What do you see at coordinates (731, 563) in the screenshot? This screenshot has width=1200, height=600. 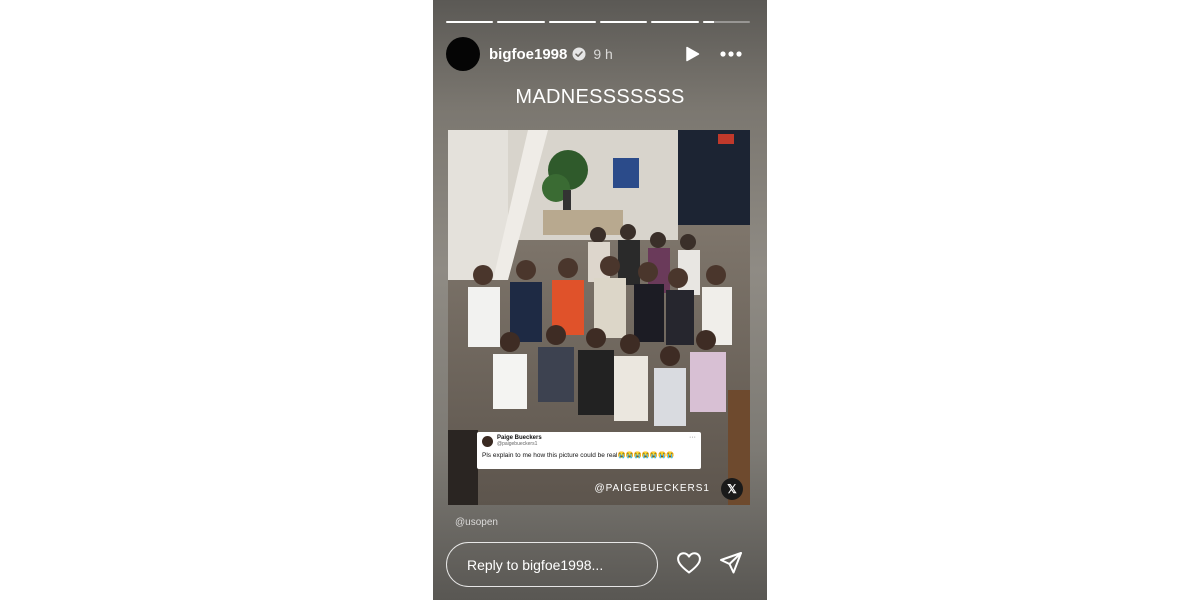 I see `send-icon` at bounding box center [731, 563].